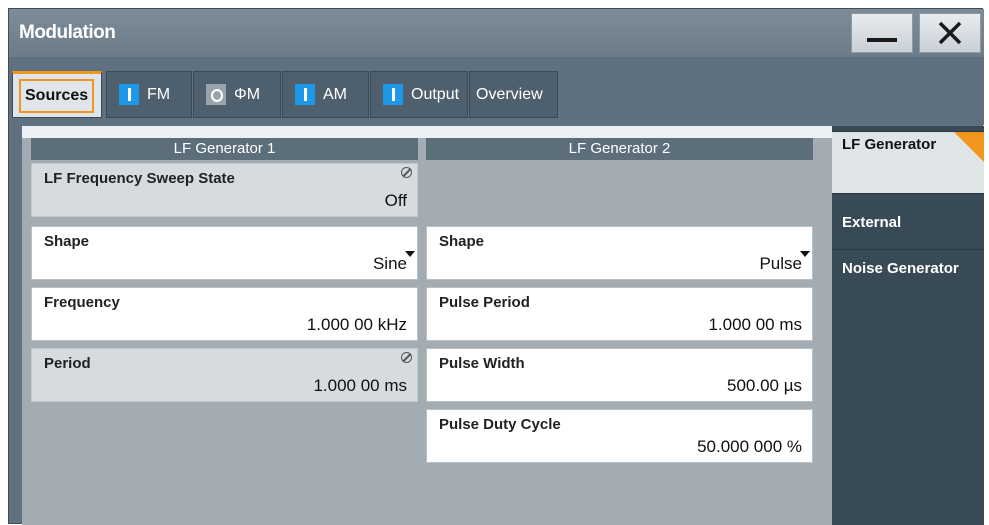 Image resolution: width=989 pixels, height=525 pixels. What do you see at coordinates (619, 314) in the screenshot?
I see `lf2-pulse-period-field: Pulse Period 1.000 00 ms` at bounding box center [619, 314].